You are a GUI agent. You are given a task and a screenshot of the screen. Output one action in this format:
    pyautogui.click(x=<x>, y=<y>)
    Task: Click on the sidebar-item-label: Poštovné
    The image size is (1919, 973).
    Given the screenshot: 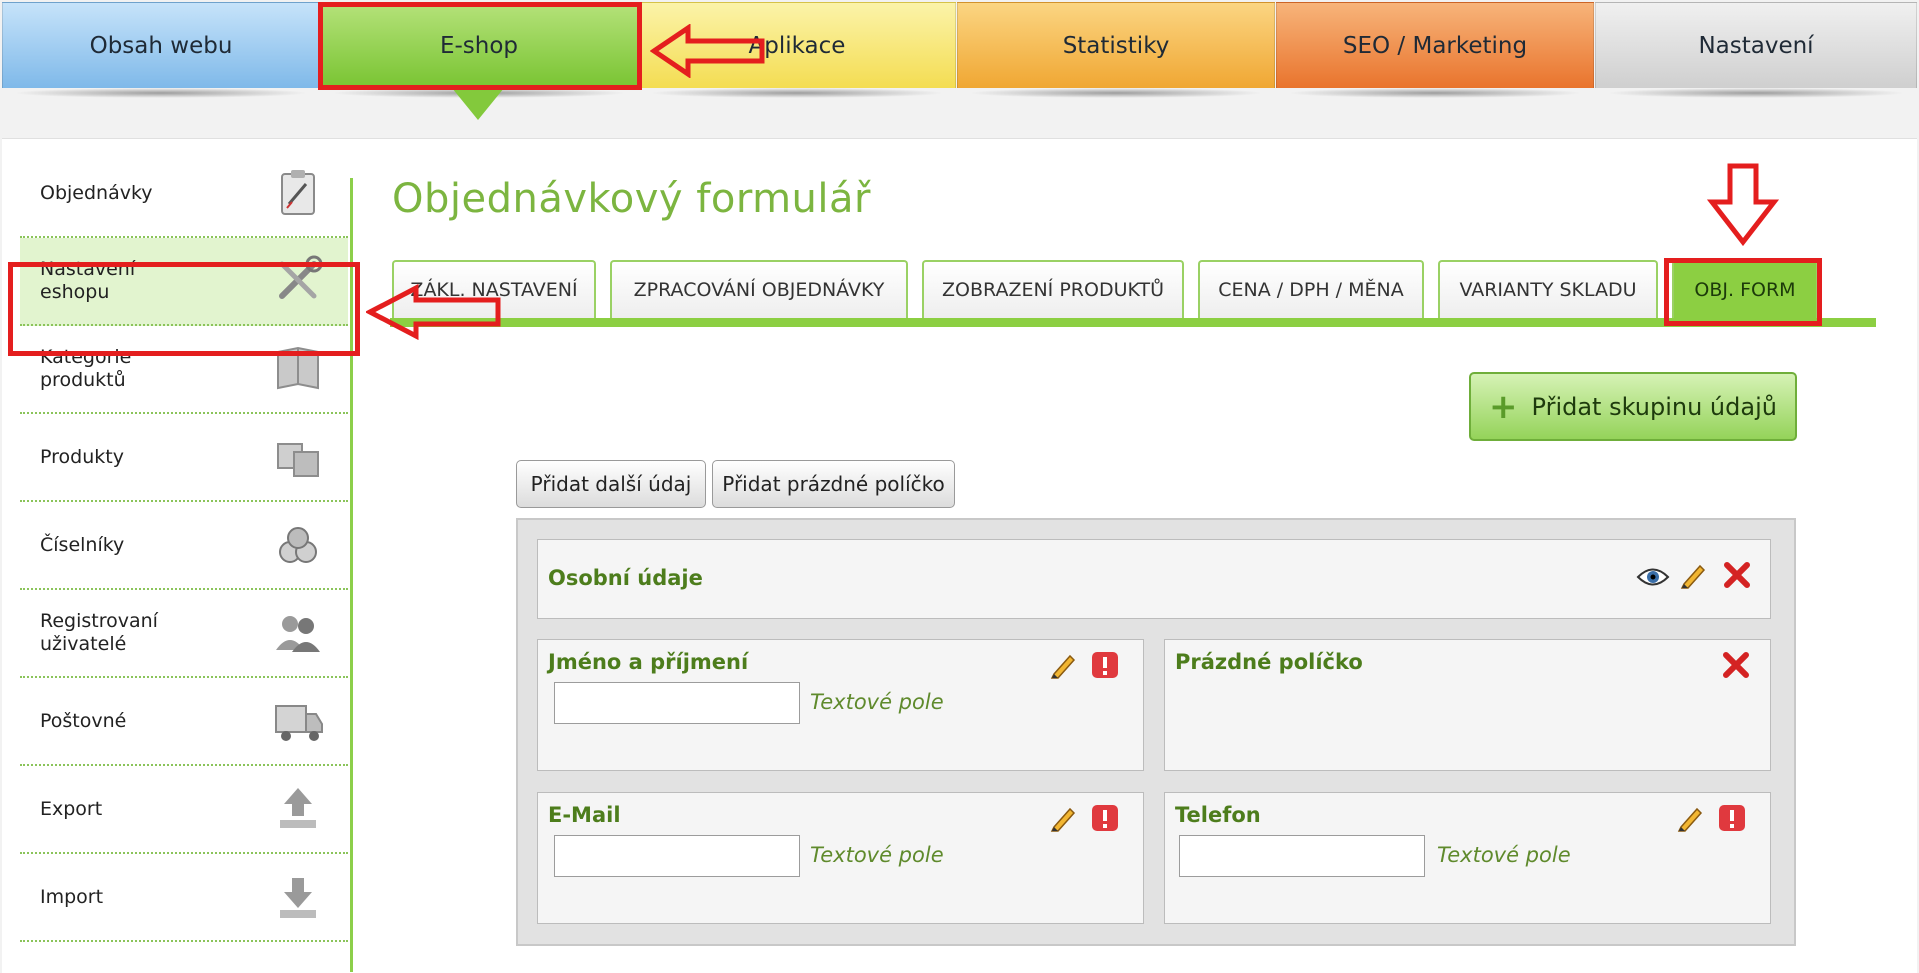 What is the action you would take?
    pyautogui.click(x=83, y=720)
    